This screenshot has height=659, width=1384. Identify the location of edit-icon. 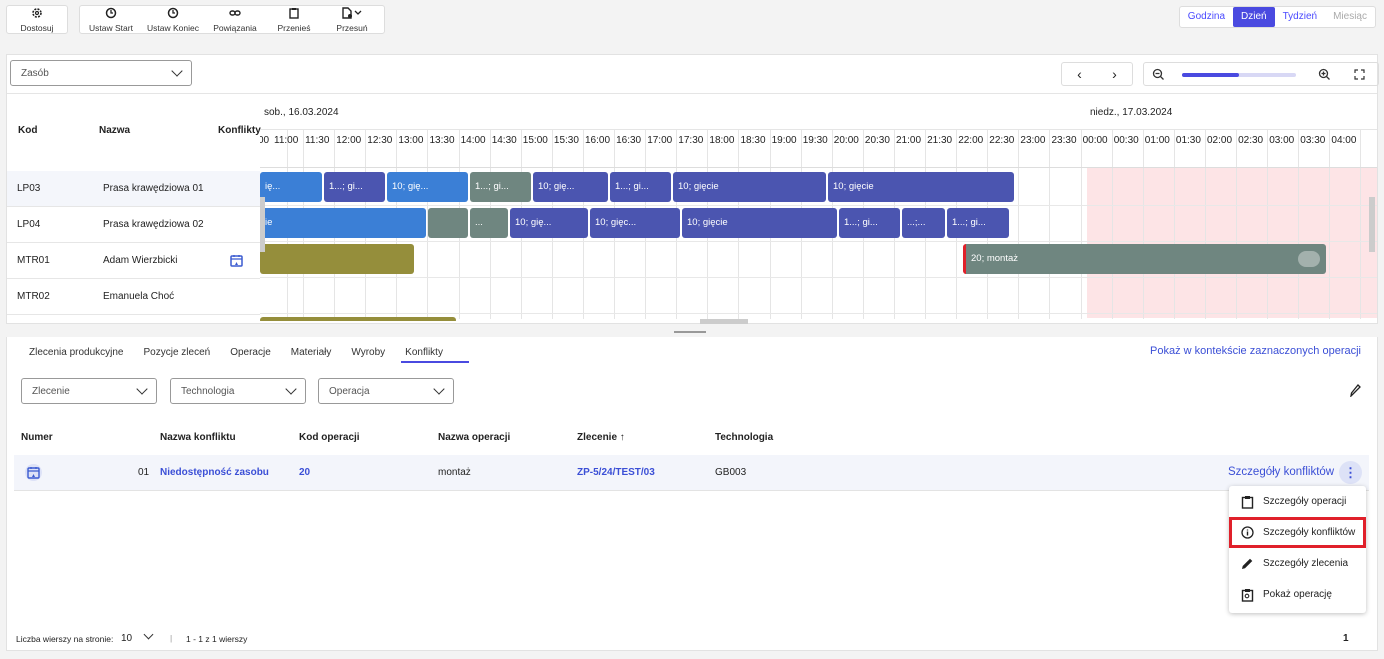
(1355, 390).